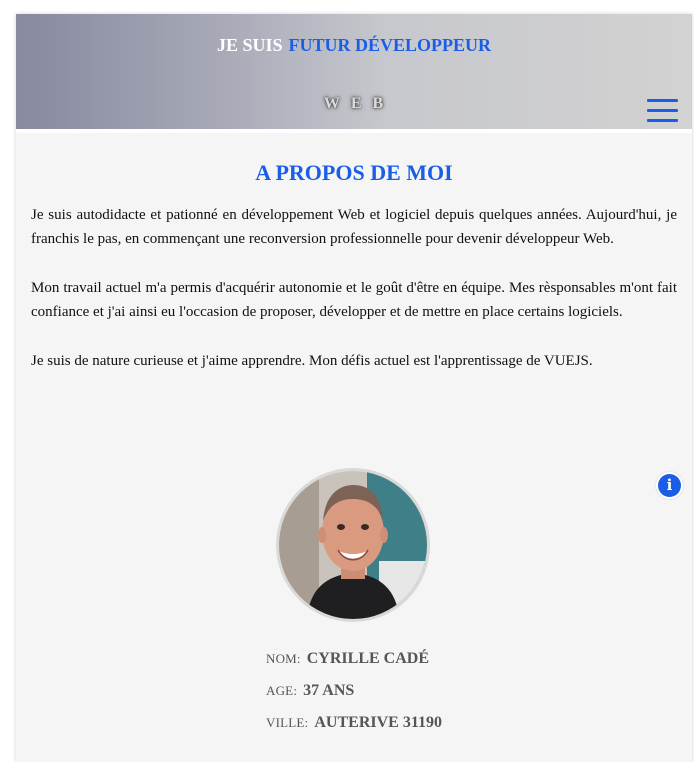 The image size is (694, 762). What do you see at coordinates (662, 100) in the screenshot?
I see `menu-bar-top` at bounding box center [662, 100].